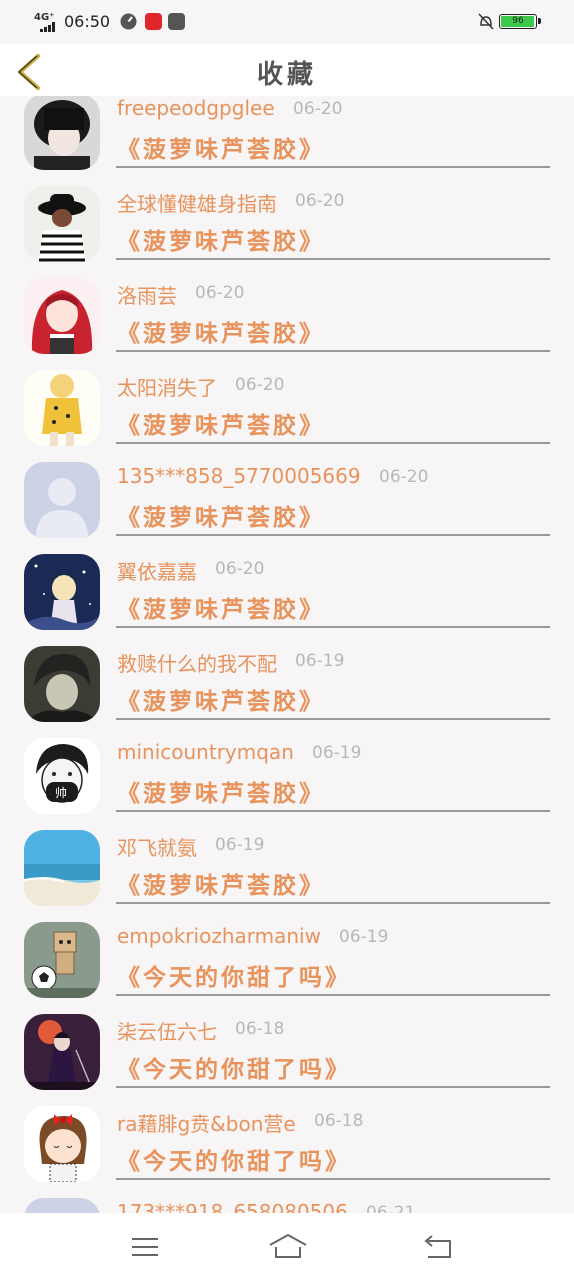 The height and width of the screenshot is (1280, 574). I want to click on user-name: 全球懂健雄身指南, so click(197, 202).